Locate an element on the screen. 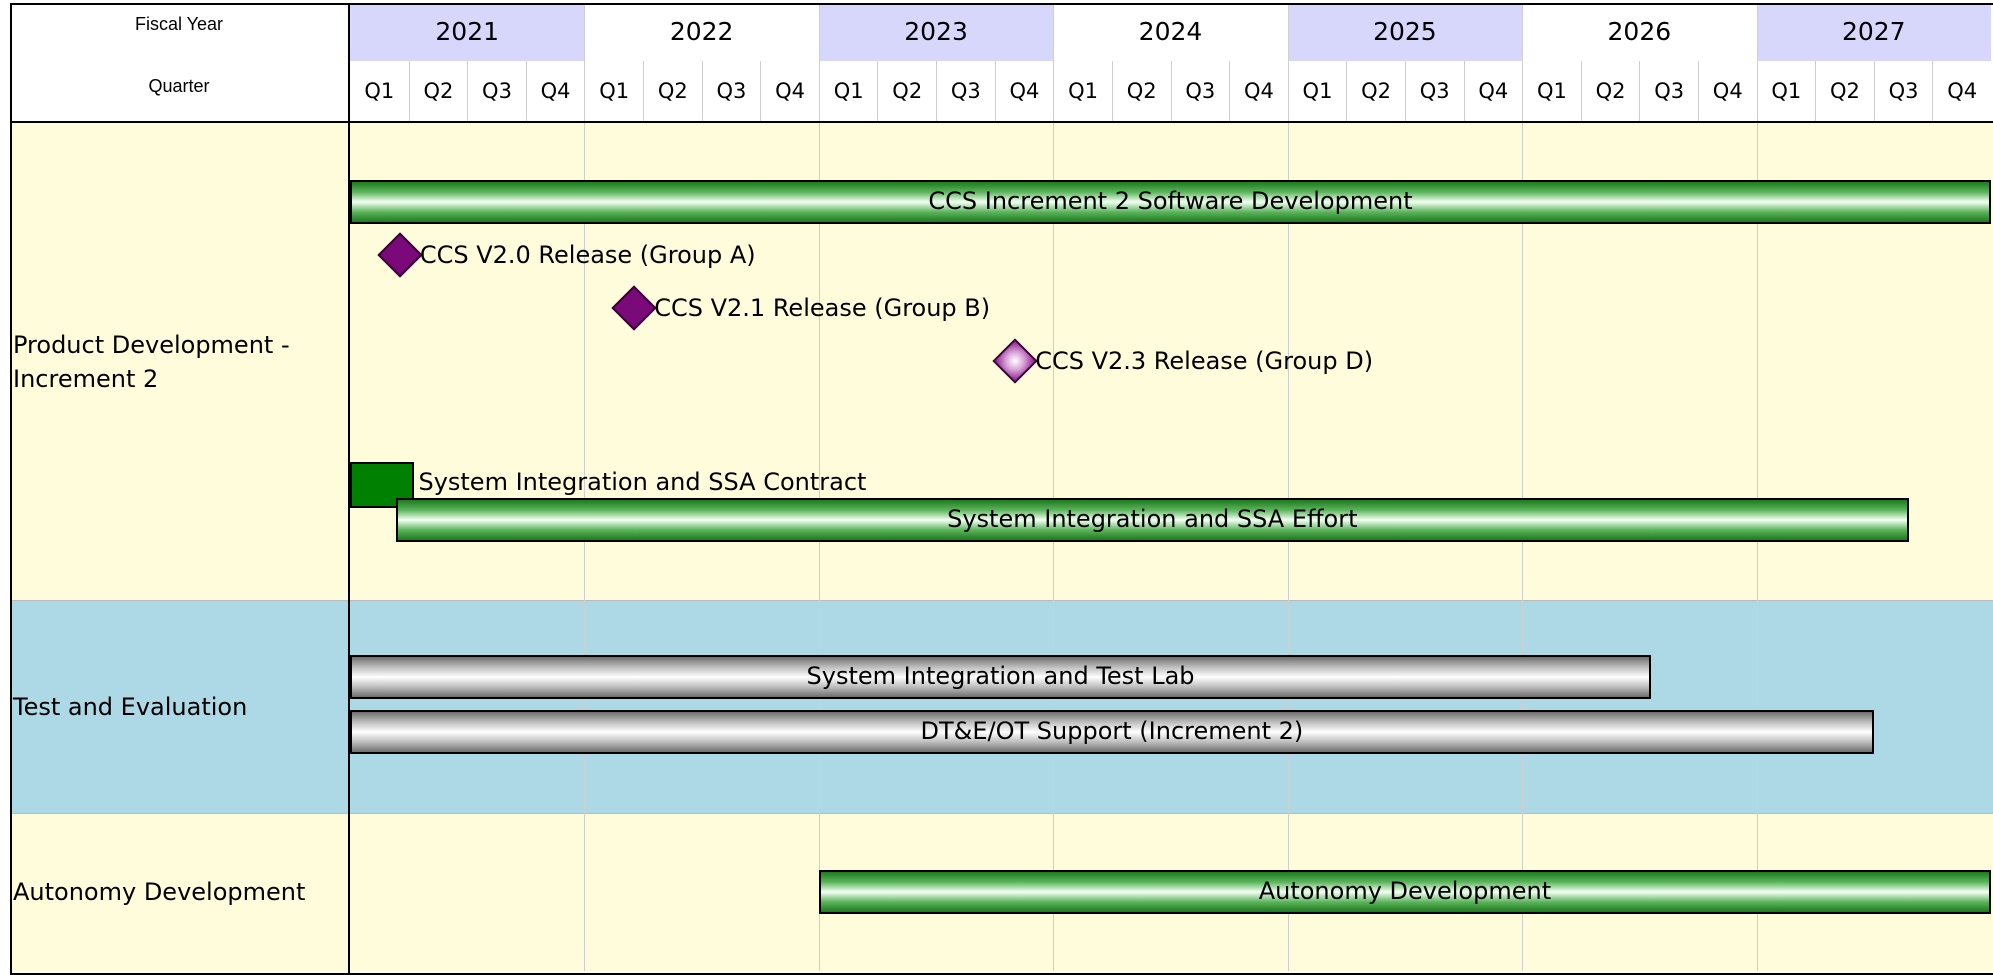  header-divider is located at coordinates (1001, 122).